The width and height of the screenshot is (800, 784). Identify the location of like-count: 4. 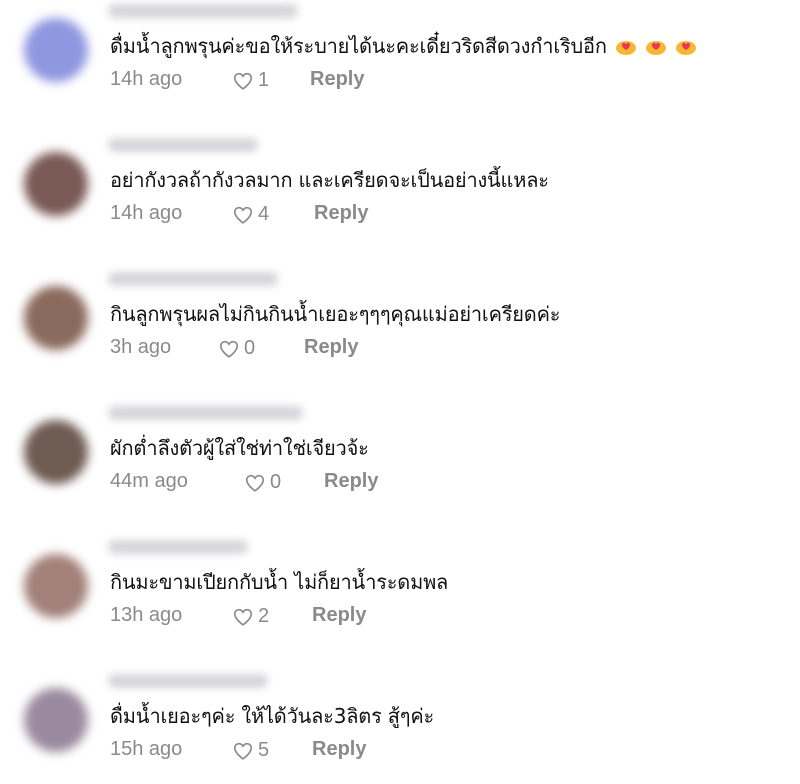
(264, 214).